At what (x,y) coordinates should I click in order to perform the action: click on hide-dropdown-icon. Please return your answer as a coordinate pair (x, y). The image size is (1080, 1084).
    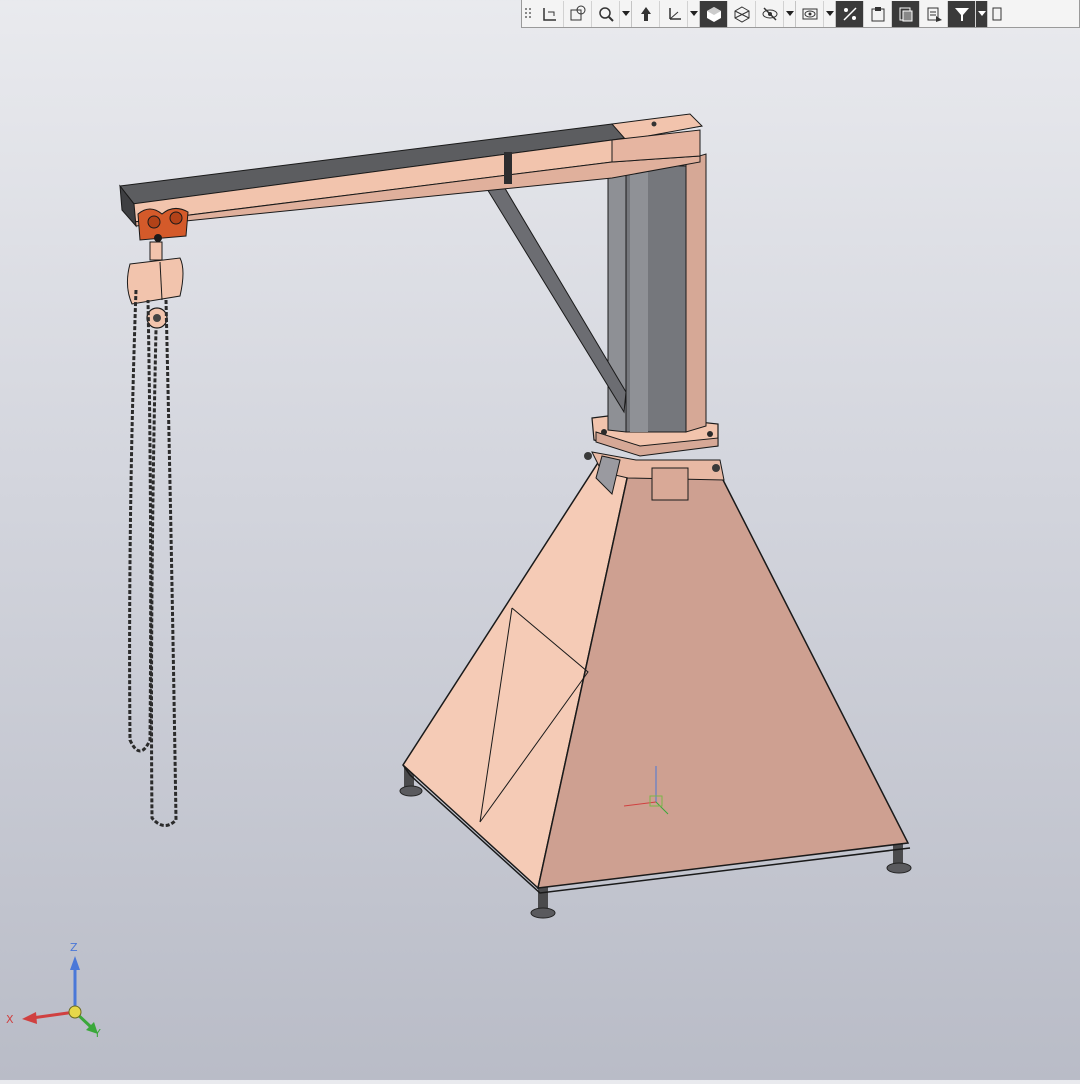
    Looking at the image, I should click on (790, 13).